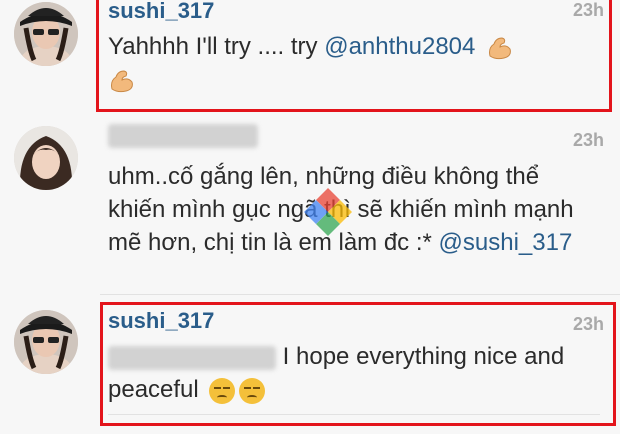  I want to click on divider, so click(360, 294).